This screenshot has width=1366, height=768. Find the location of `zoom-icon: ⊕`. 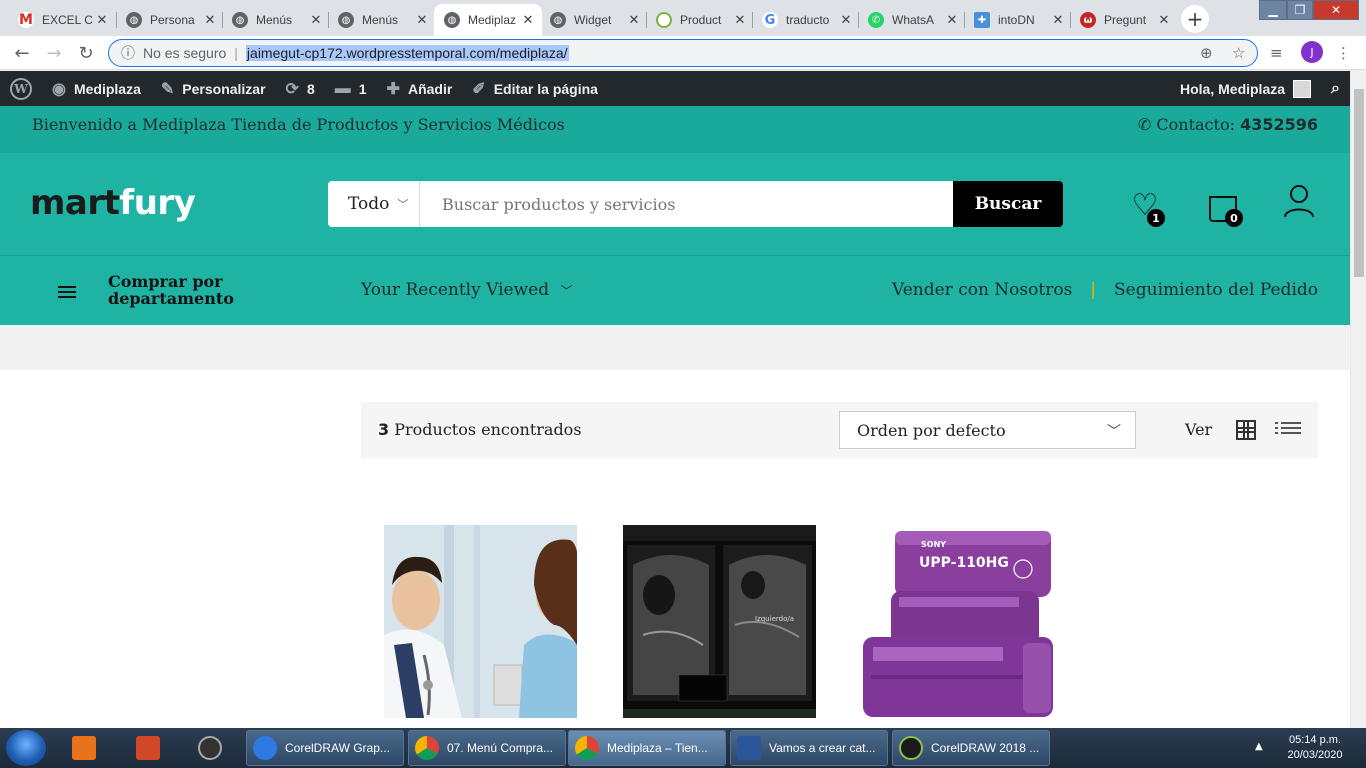

zoom-icon: ⊕ is located at coordinates (1206, 53).